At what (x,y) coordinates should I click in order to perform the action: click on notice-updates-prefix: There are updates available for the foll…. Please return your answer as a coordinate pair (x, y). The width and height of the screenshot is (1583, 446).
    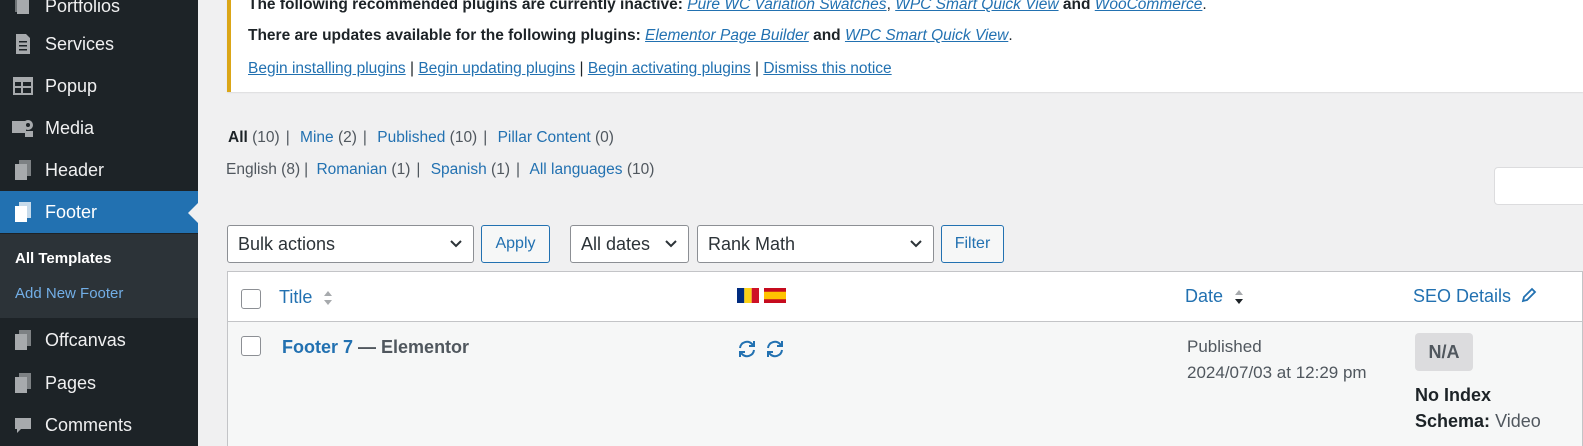
    Looking at the image, I should click on (444, 35).